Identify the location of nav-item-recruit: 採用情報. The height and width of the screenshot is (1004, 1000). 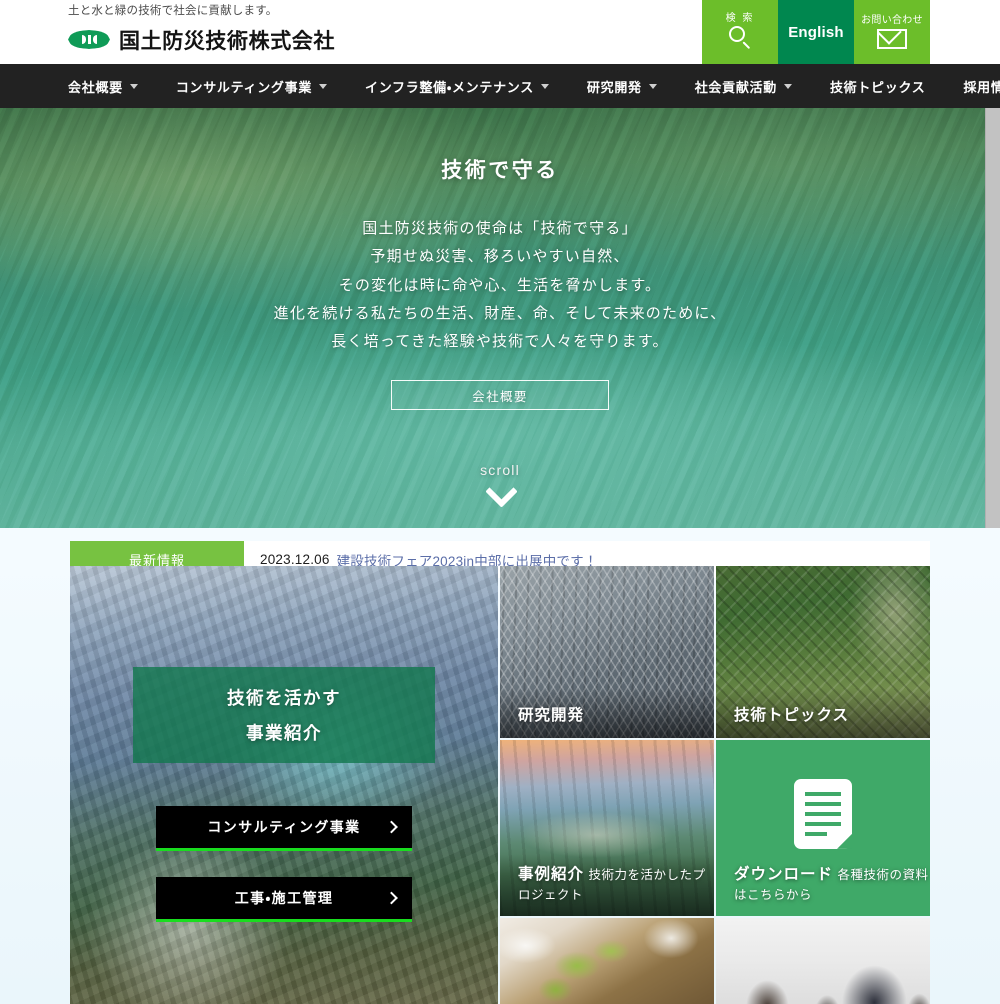
(981, 86).